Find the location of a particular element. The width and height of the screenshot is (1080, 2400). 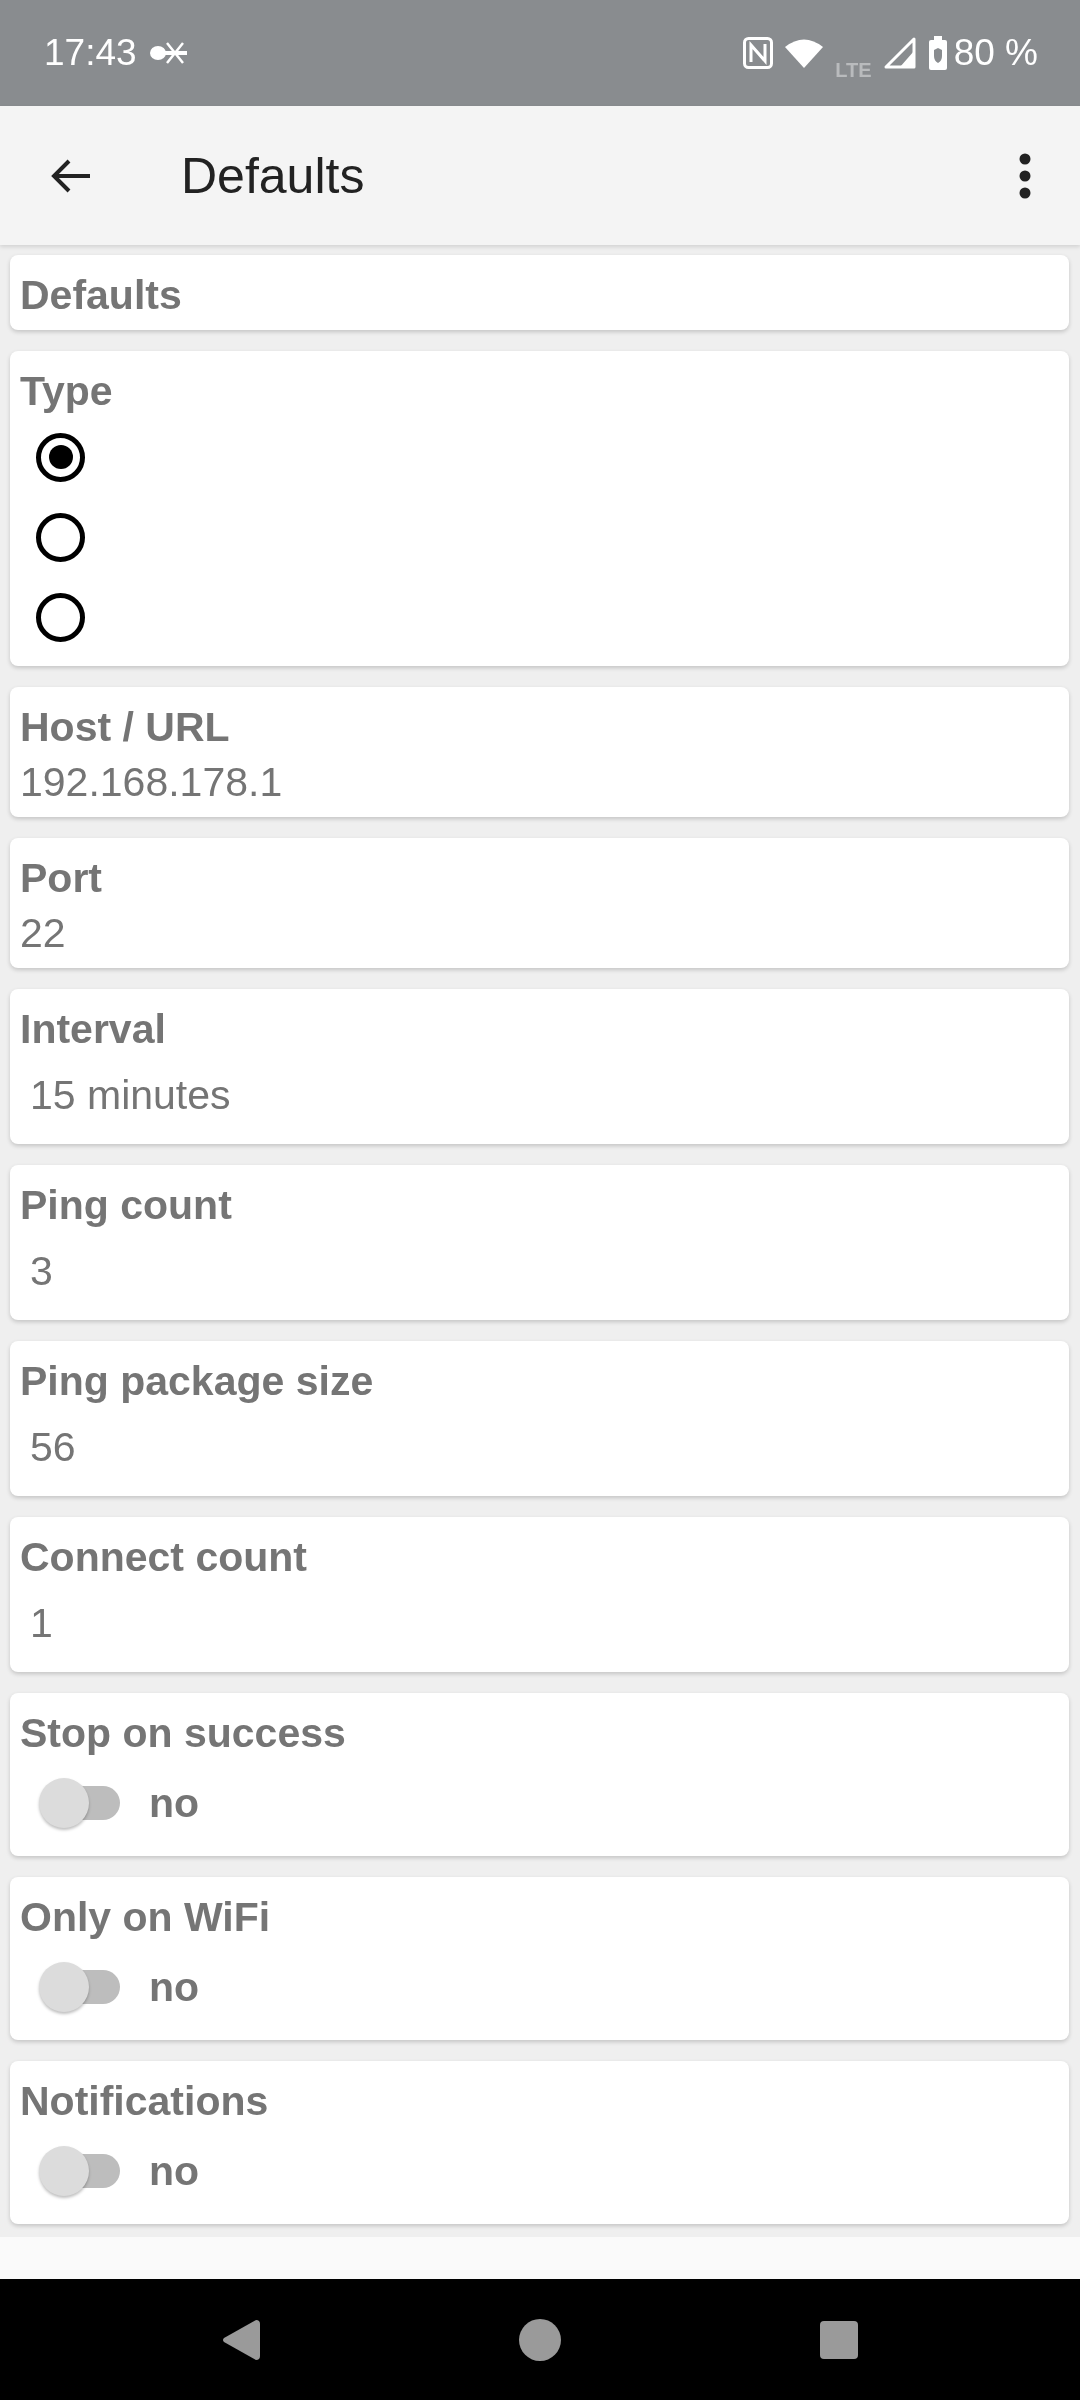

battery-percent: 80 % is located at coordinates (995, 53).